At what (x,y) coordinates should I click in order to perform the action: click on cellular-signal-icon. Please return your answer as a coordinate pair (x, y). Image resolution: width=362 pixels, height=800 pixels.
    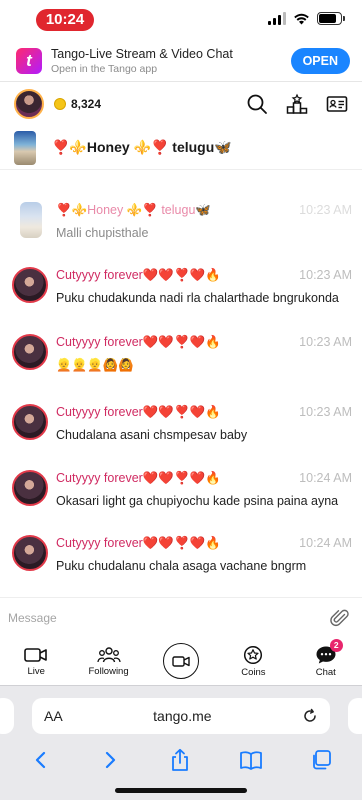
    Looking at the image, I should click on (277, 18).